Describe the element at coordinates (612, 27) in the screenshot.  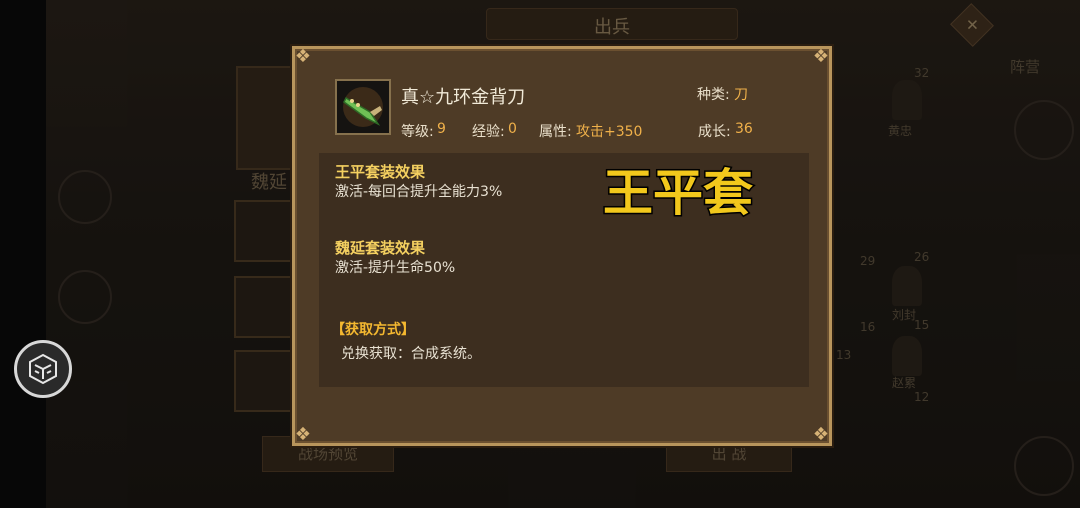
I see `background-title: 出兵` at that location.